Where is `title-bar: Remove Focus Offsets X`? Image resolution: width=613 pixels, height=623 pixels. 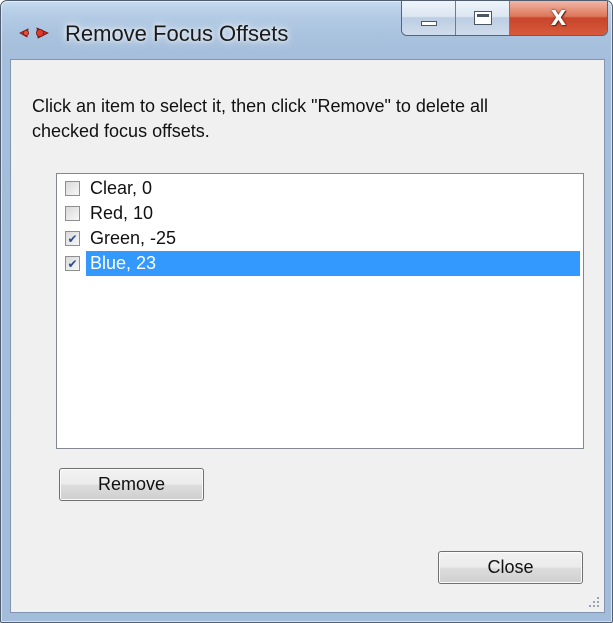
title-bar: Remove Focus Offsets X is located at coordinates (306, 30).